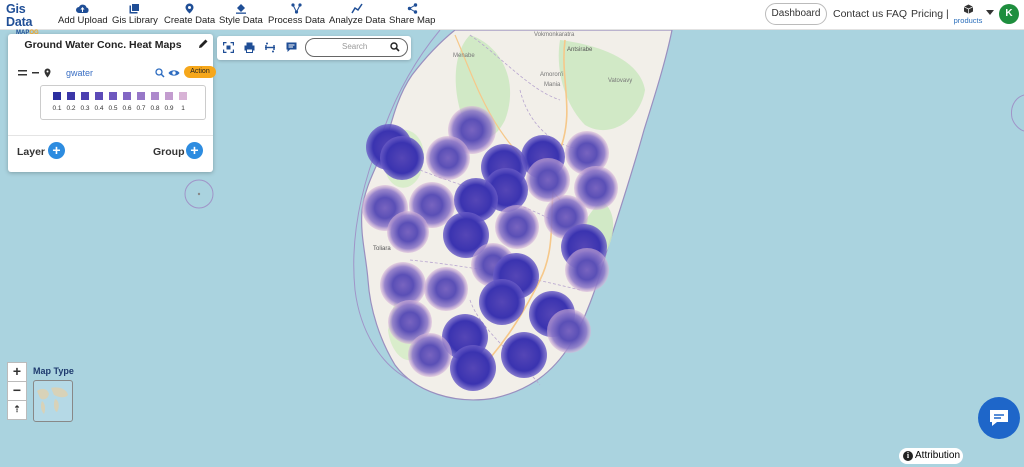 This screenshot has width=1024, height=467. I want to click on nav-analyze-data-label: Analyze Data, so click(357, 20).